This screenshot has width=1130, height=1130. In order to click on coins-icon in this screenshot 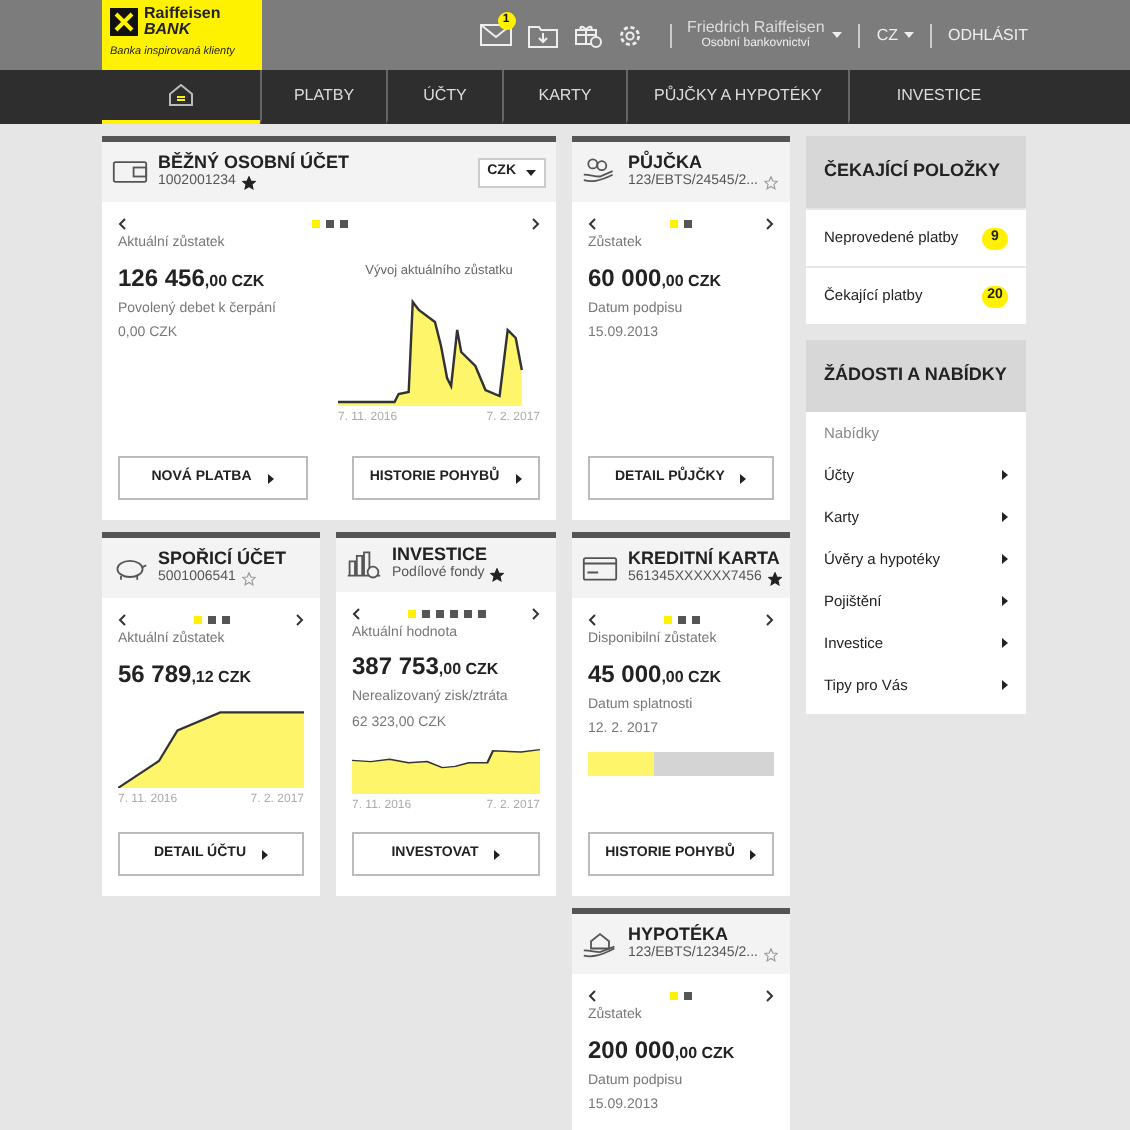, I will do `click(600, 172)`.